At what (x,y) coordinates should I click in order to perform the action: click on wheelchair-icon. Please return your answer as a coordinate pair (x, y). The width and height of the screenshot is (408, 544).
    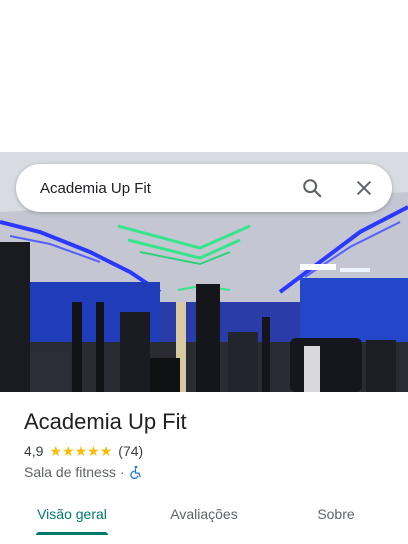
    Looking at the image, I should click on (136, 472).